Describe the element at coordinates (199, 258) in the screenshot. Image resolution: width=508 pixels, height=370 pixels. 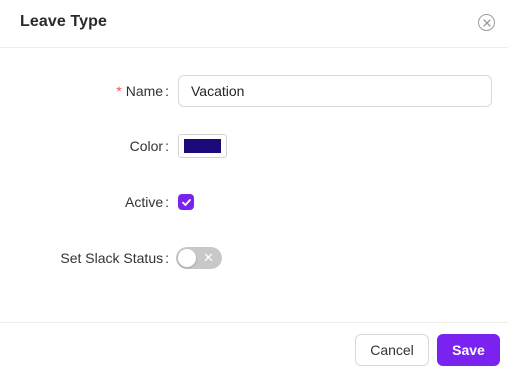
I see `slack-status-switch: ✕` at that location.